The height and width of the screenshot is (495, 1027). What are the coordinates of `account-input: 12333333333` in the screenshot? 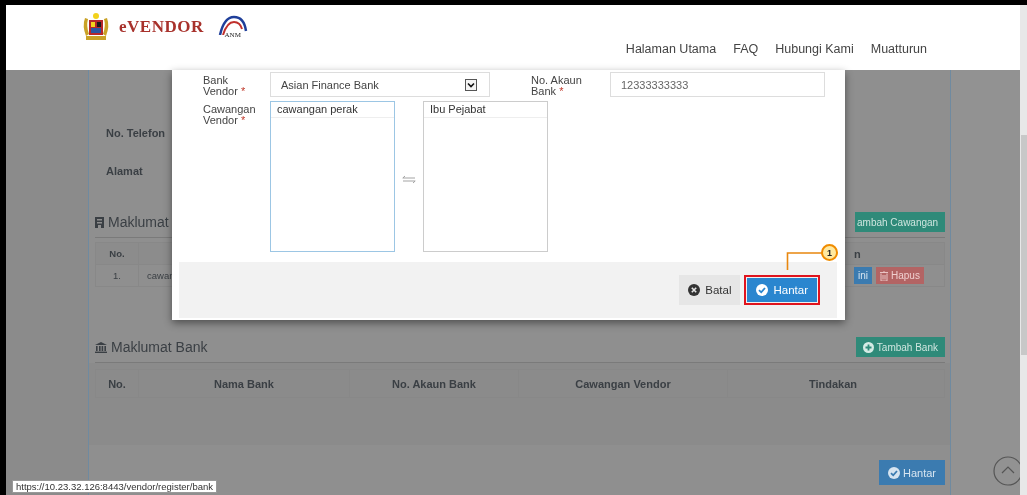 It's located at (717, 84).